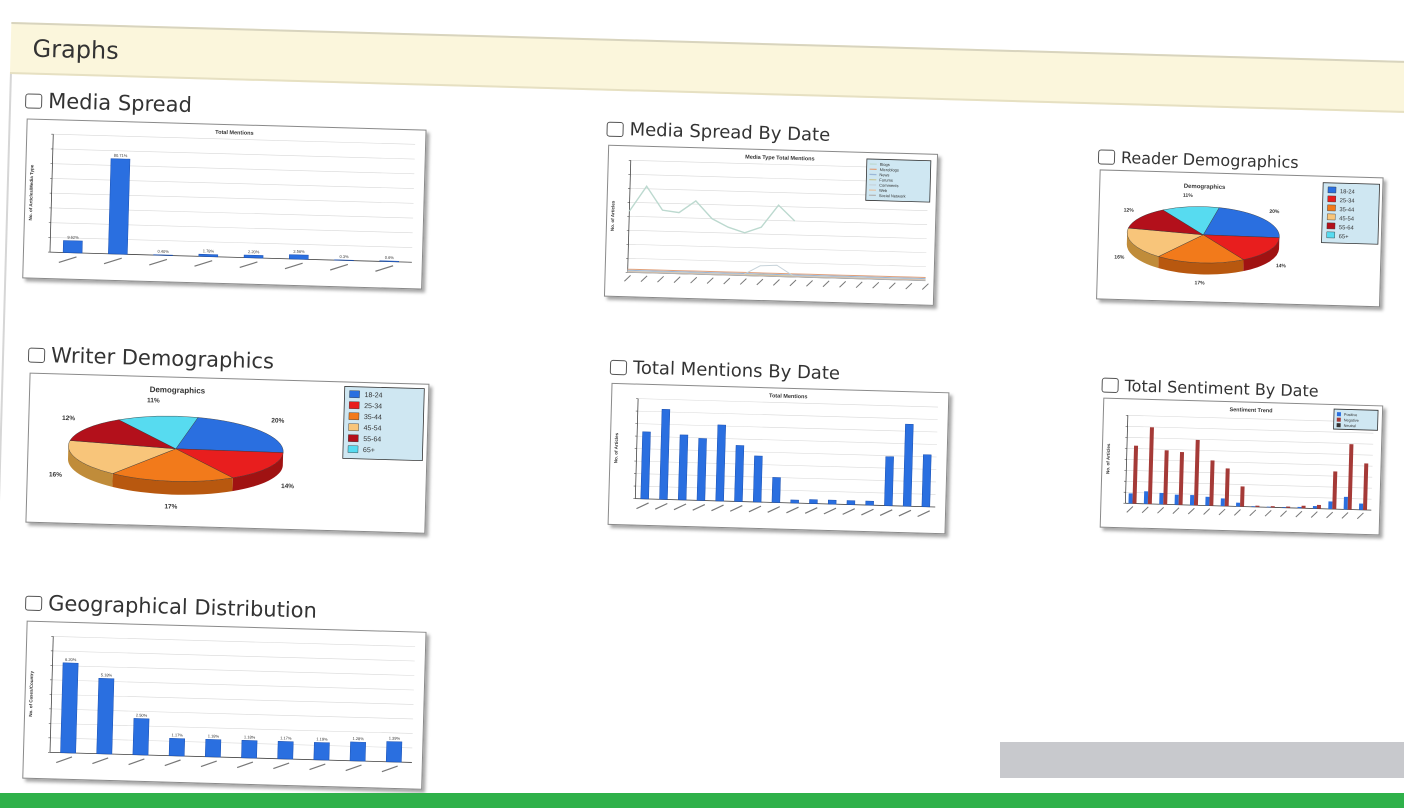 This screenshot has height=808, width=1404. Describe the element at coordinates (1250, 410) in the screenshot. I see `chart-title: Sentiment Trend` at that location.